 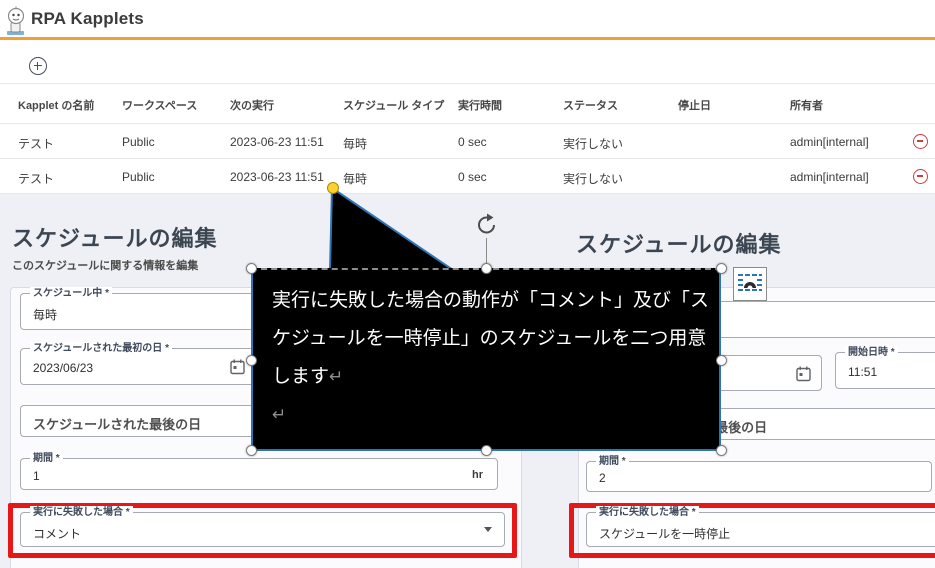 What do you see at coordinates (87, 18) in the screenshot?
I see `page-title: RPA Kapplets` at bounding box center [87, 18].